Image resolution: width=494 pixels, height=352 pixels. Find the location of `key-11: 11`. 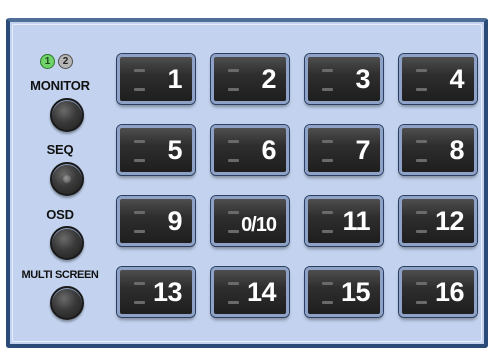

key-11: 11 is located at coordinates (344, 221).